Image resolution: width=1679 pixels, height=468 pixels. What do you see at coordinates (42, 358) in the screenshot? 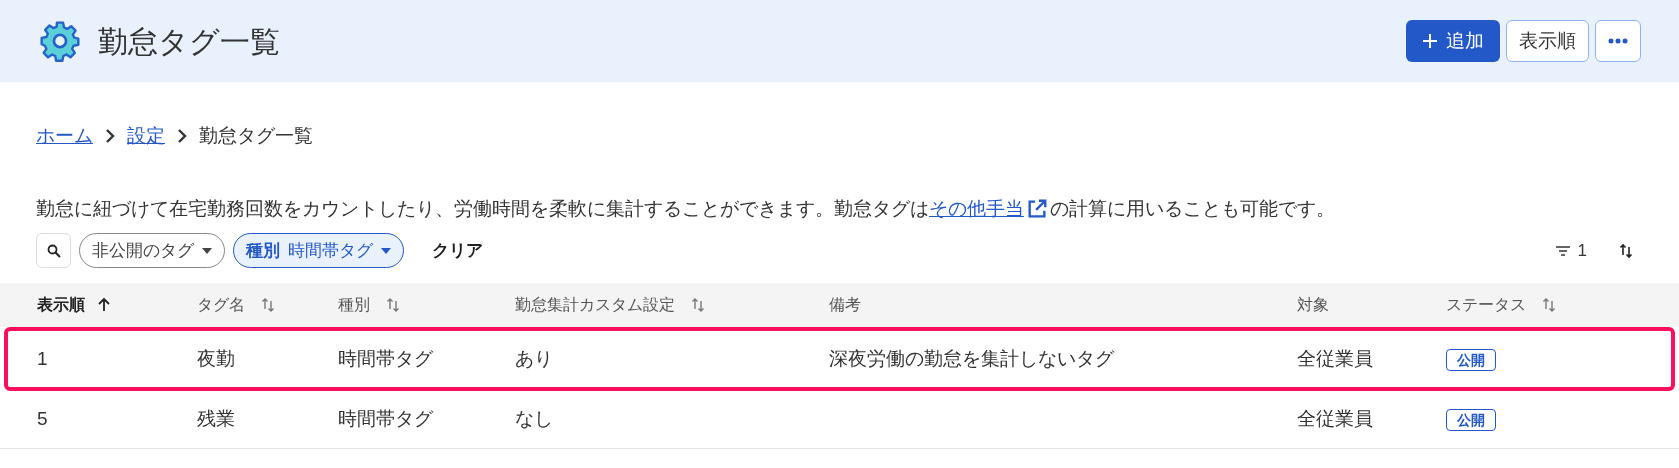
I see `table-cell: 1` at bounding box center [42, 358].